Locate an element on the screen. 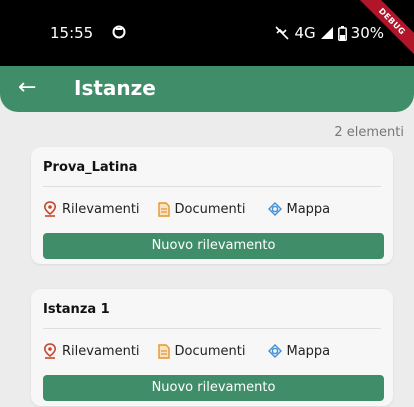 This screenshot has height=407, width=414. page-title: Istanze is located at coordinates (115, 88).